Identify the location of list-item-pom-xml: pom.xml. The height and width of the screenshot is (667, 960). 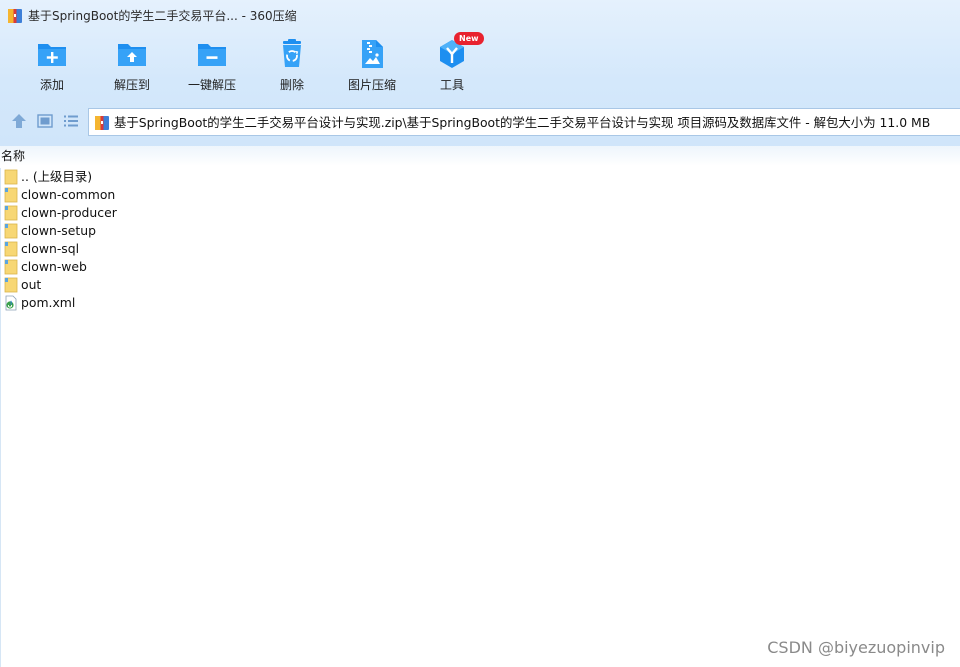
(150, 303).